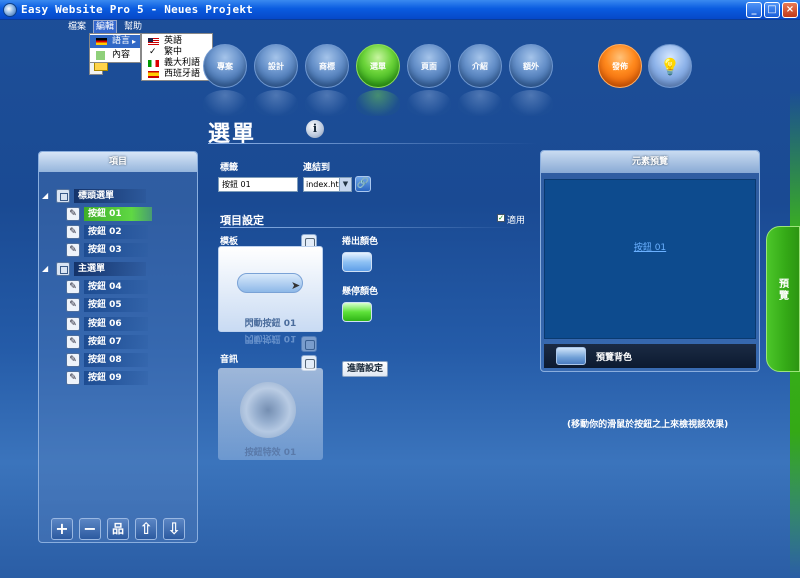 This screenshot has width=800, height=578. I want to click on tree-item: ✎ 按鈕 02, so click(117, 232).